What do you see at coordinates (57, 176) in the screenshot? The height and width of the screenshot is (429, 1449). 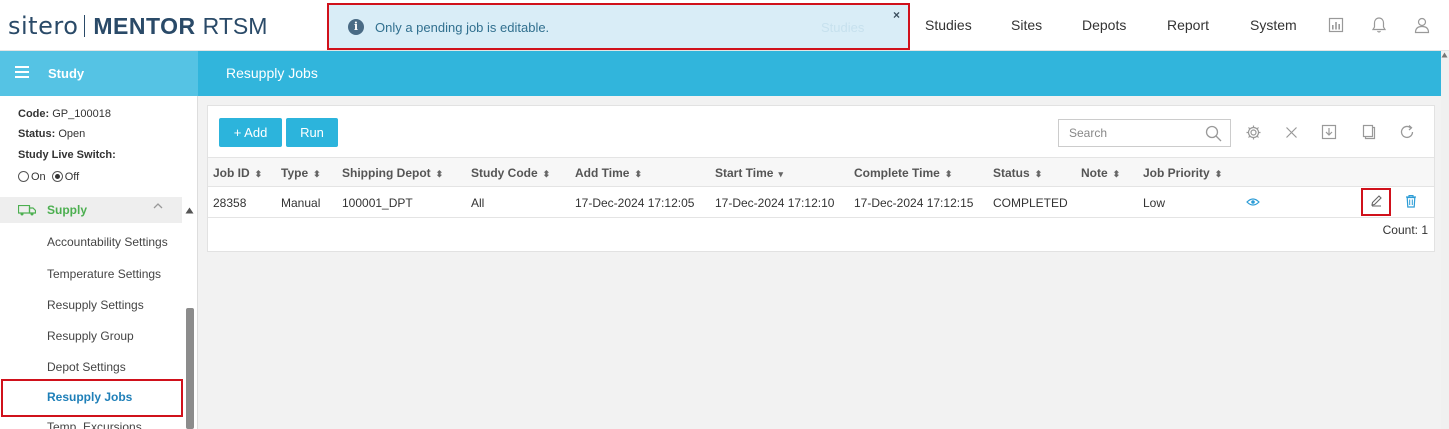 I see `radio-off` at bounding box center [57, 176].